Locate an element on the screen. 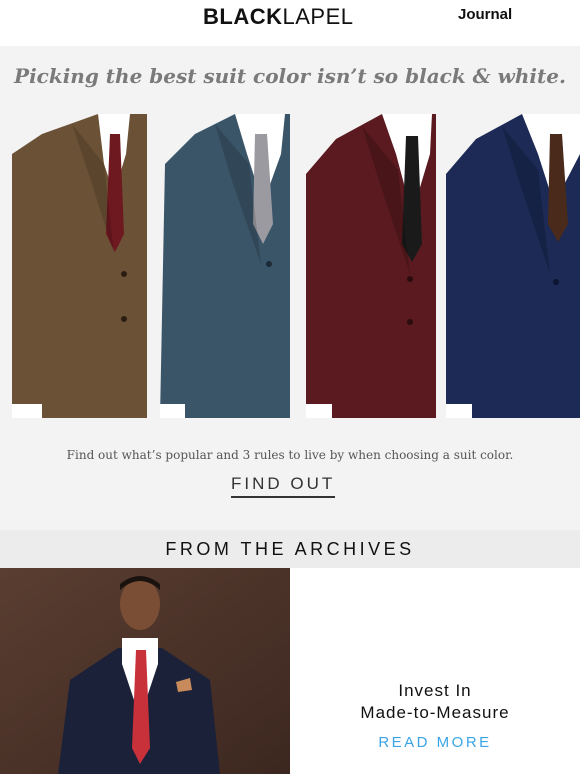 The width and height of the screenshot is (580, 774). email-header: BLACKLAPEL Journal is located at coordinates (290, 23).